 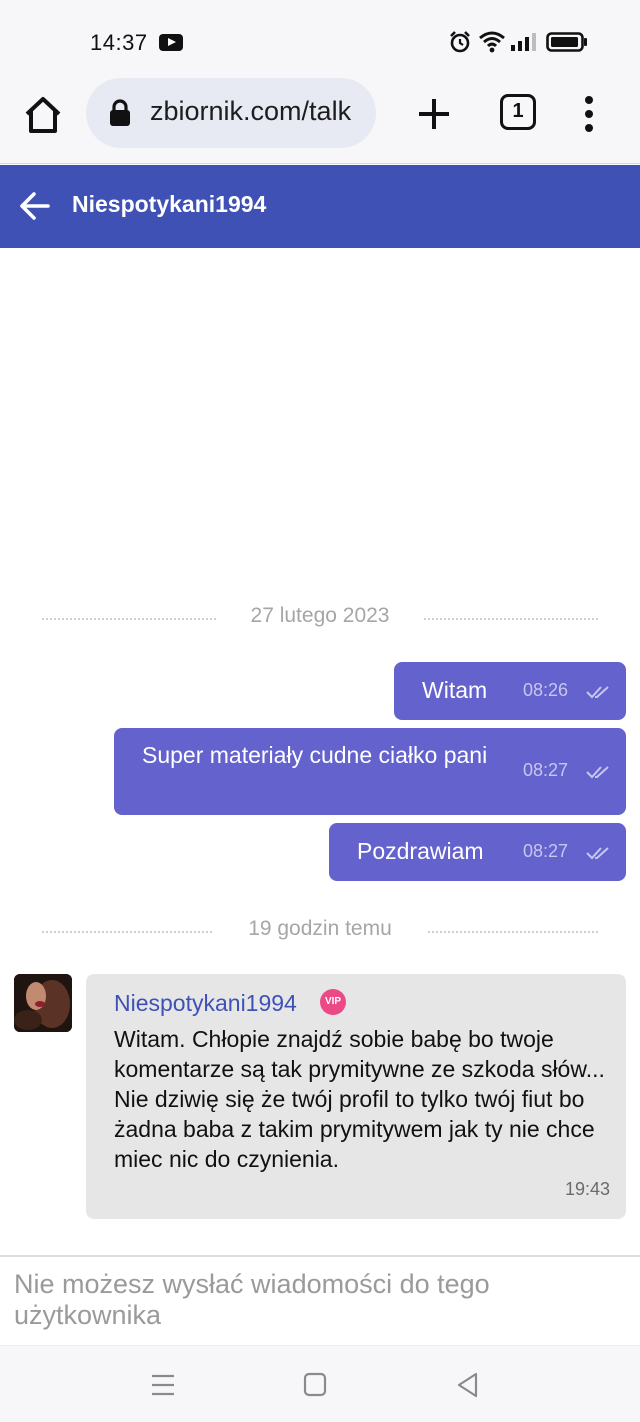 I want to click on address-bar: zbiornik.com/talk, so click(x=231, y=113).